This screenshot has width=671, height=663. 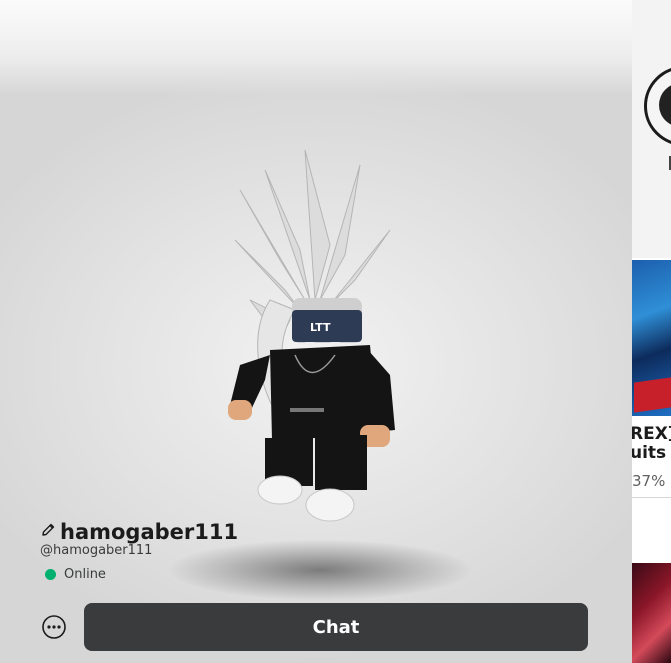 What do you see at coordinates (649, 481) in the screenshot?
I see `game-rating: 37%` at bounding box center [649, 481].